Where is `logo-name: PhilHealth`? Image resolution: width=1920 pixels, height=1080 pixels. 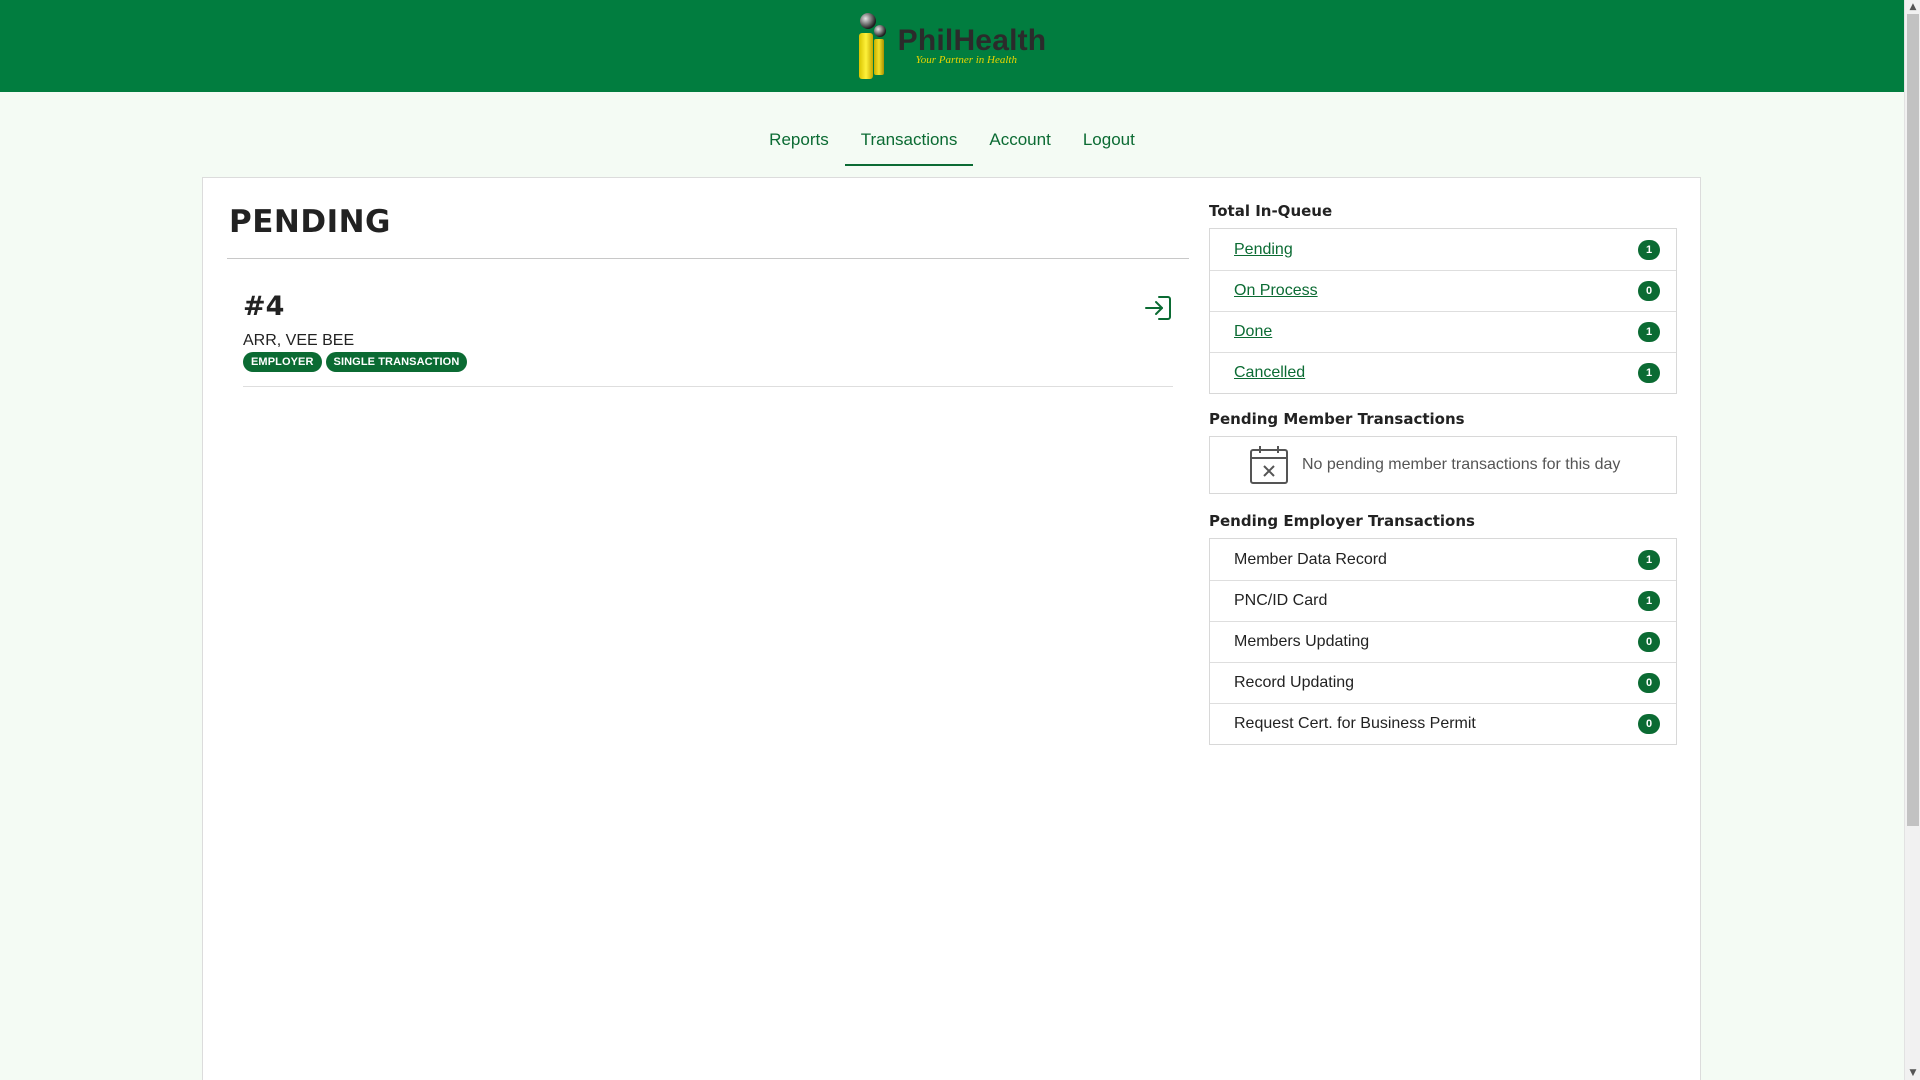
logo-name: PhilHealth is located at coordinates (972, 40).